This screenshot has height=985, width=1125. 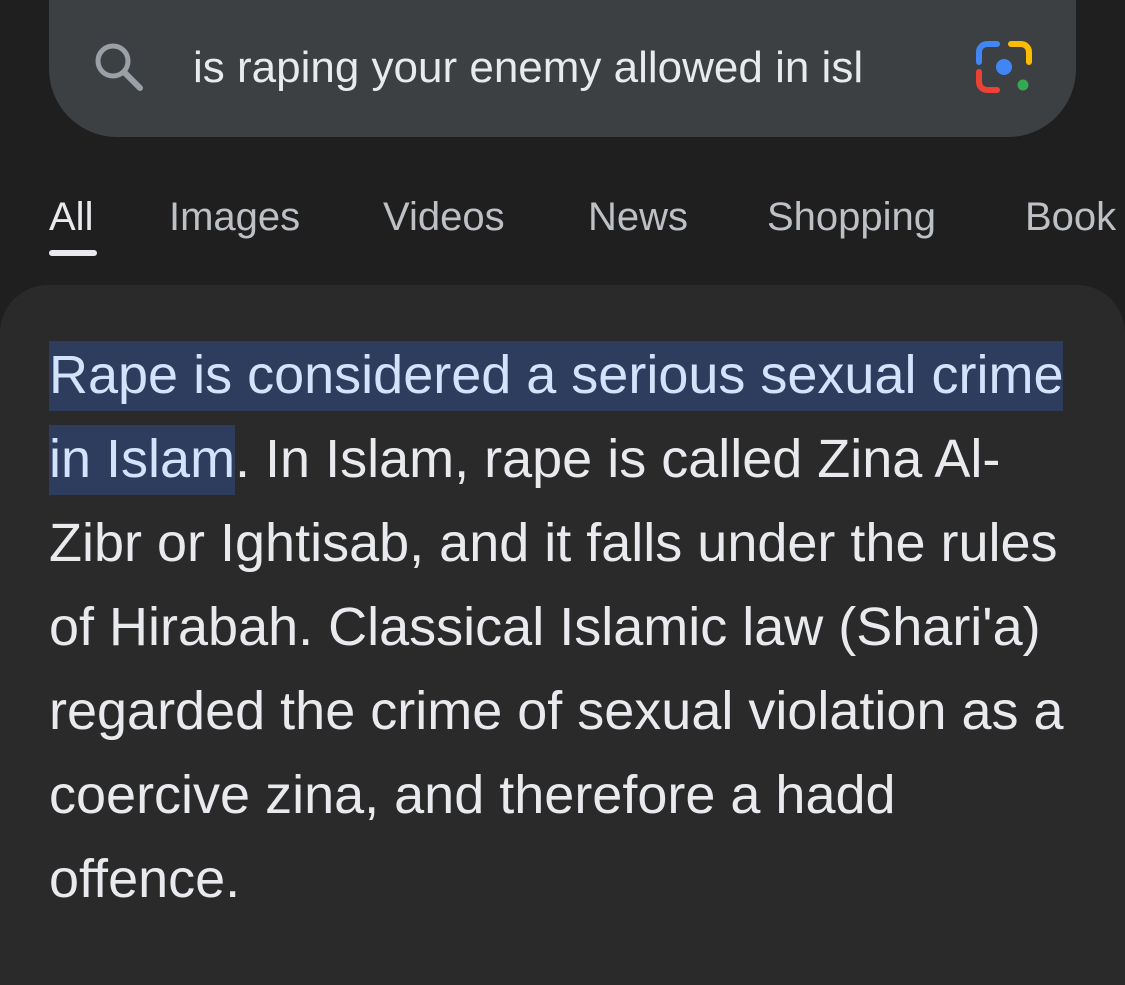 What do you see at coordinates (638, 217) in the screenshot?
I see `tab-news: News` at bounding box center [638, 217].